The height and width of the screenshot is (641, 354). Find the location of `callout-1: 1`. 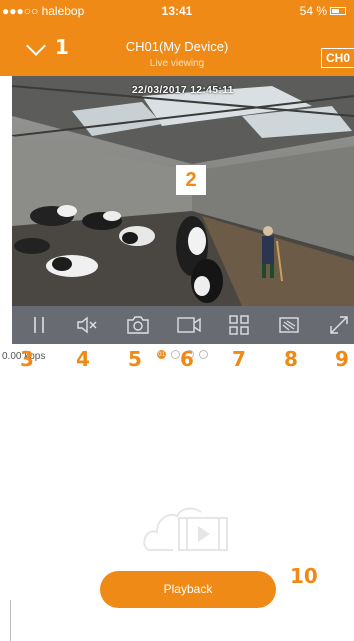

callout-1: 1 is located at coordinates (62, 47).